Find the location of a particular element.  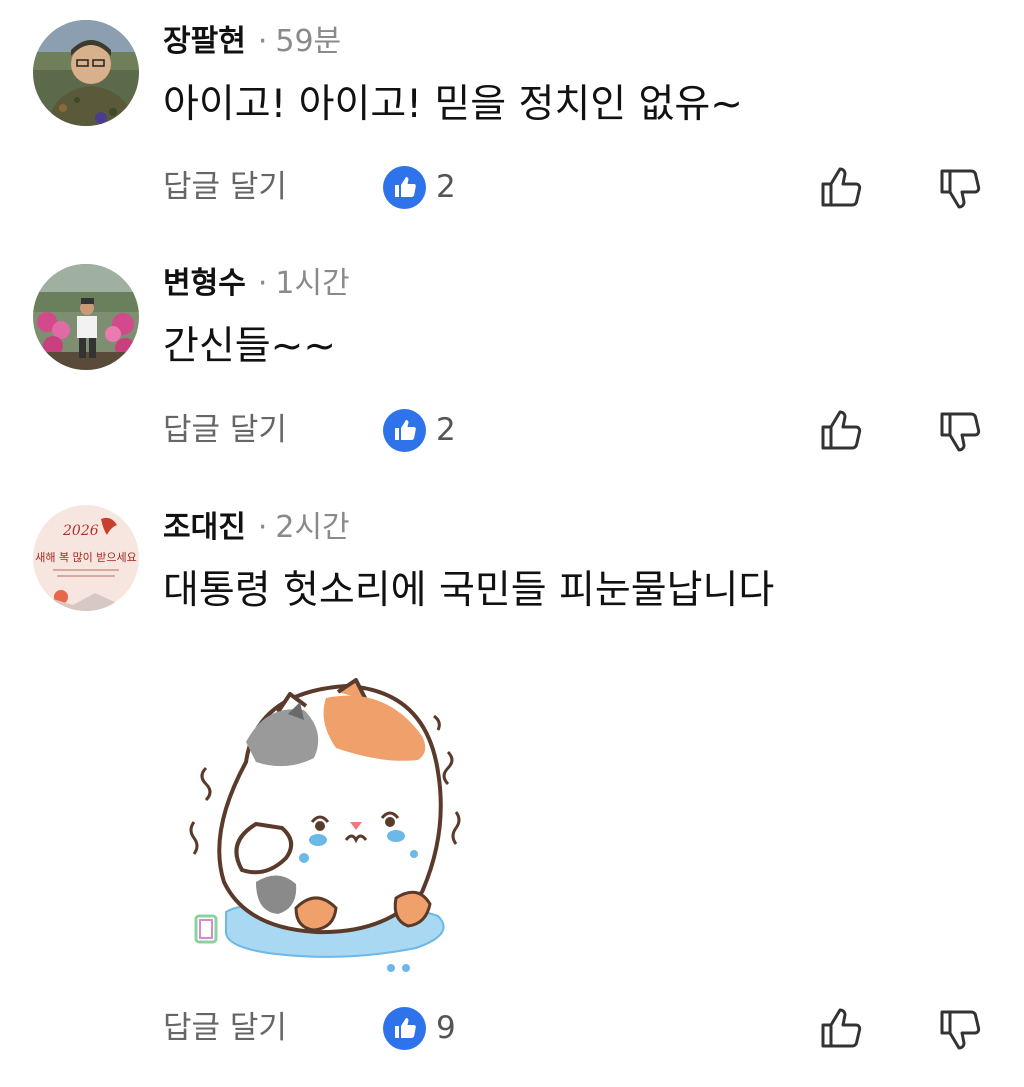

comment-header: 조대진 · 2시간 is located at coordinates (256, 528).